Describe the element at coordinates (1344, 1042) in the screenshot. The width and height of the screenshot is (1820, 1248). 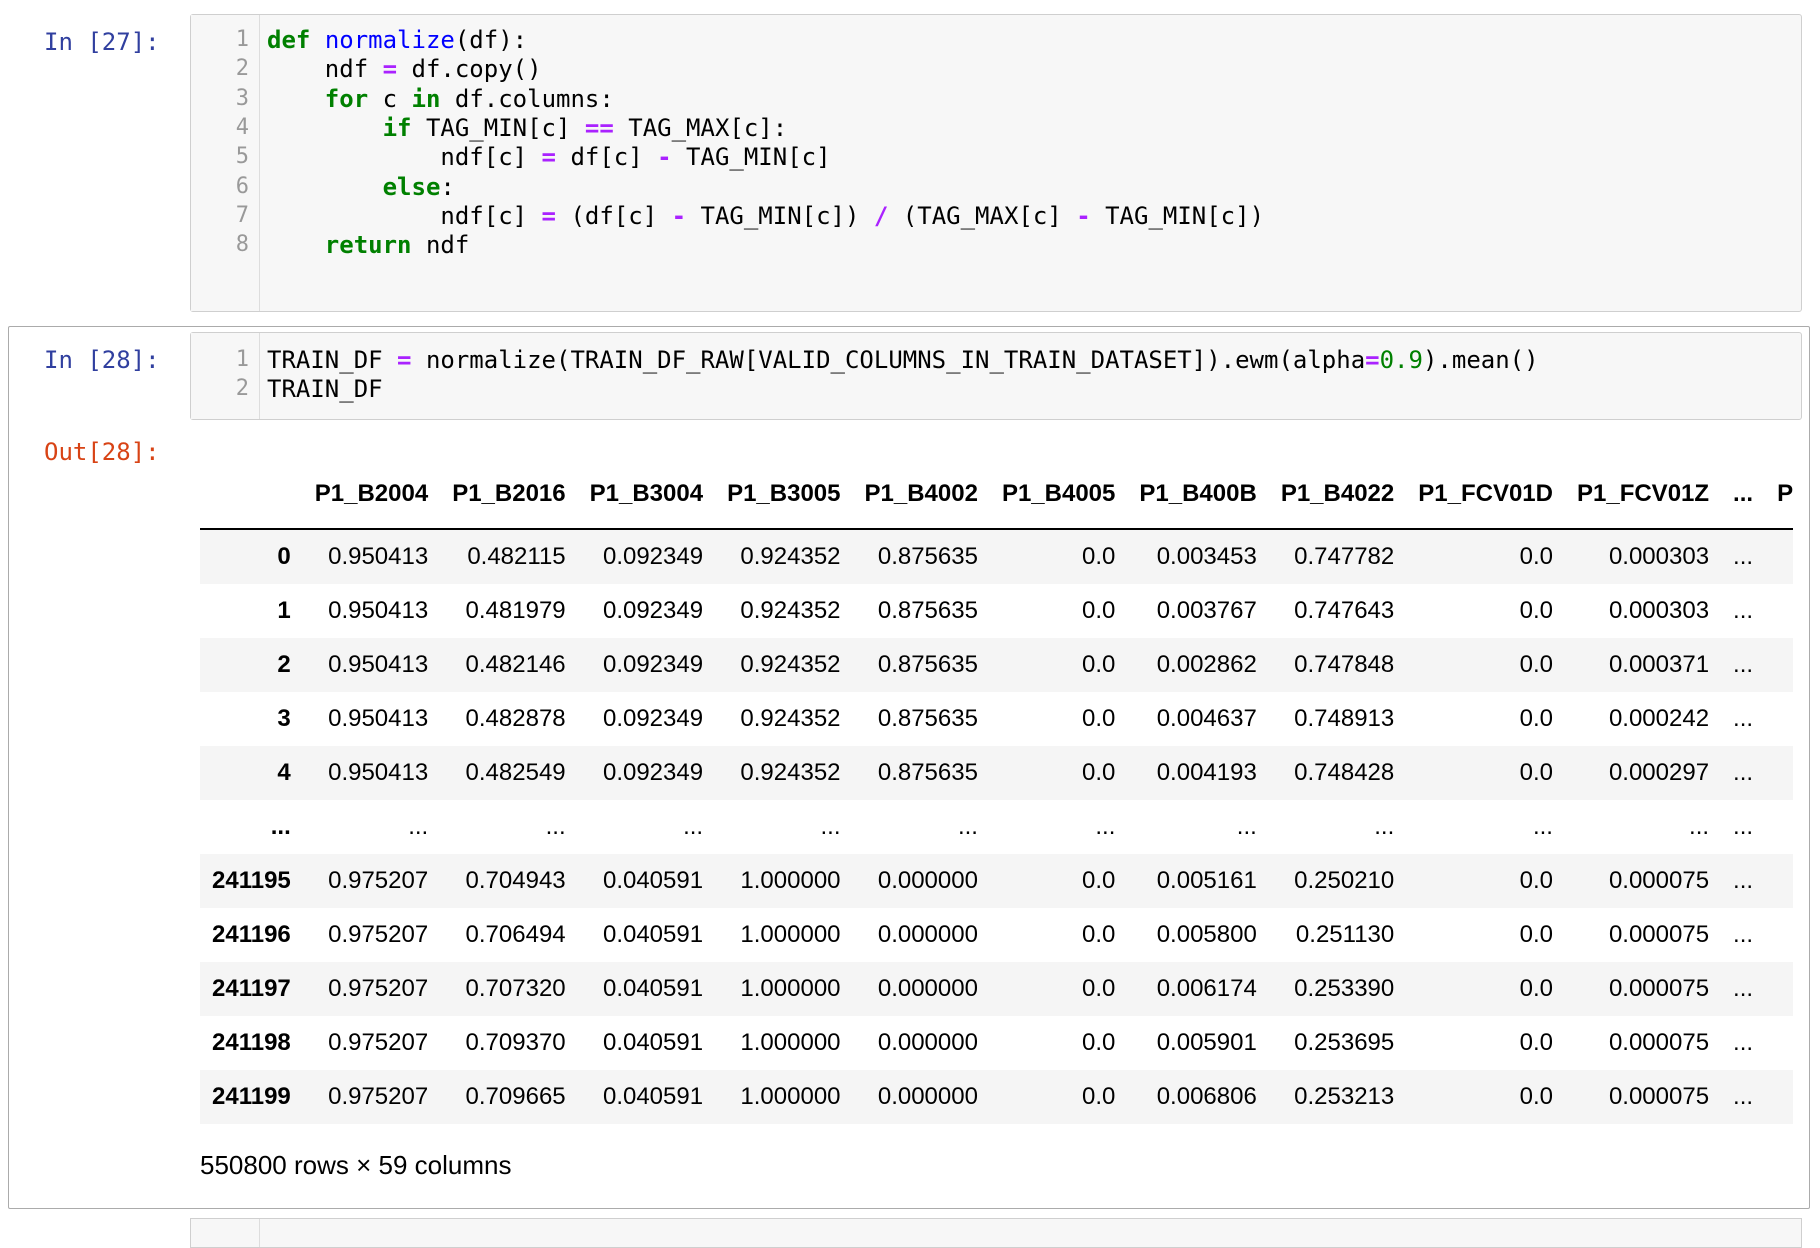
I see `table-cell: 0.253695` at that location.